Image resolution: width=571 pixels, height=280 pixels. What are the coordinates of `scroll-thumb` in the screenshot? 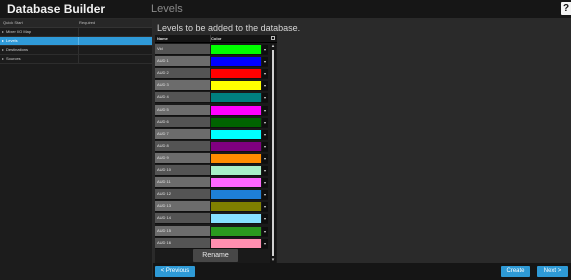 It's located at (273, 153).